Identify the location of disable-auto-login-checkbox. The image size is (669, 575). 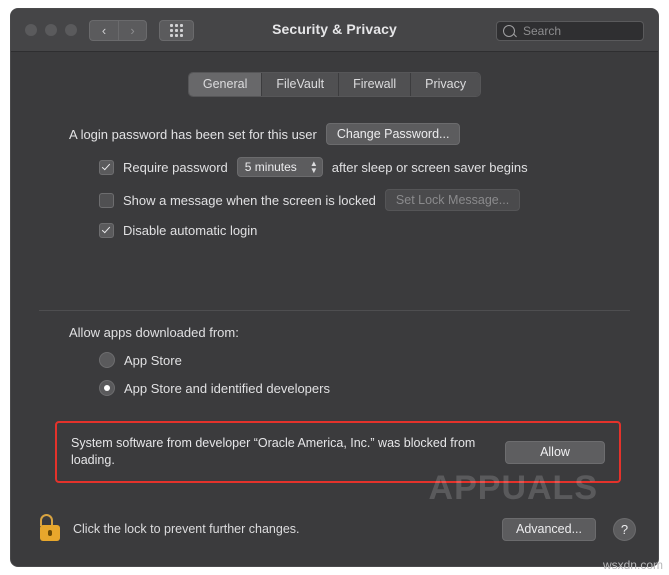
(106, 230).